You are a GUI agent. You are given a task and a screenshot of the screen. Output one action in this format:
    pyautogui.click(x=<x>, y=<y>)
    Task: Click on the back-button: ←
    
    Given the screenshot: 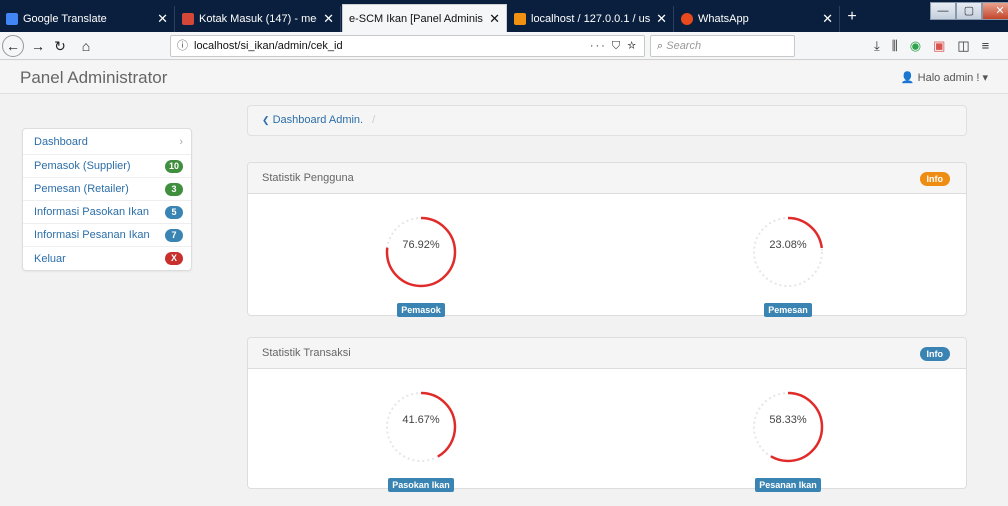 What is the action you would take?
    pyautogui.click(x=13, y=46)
    